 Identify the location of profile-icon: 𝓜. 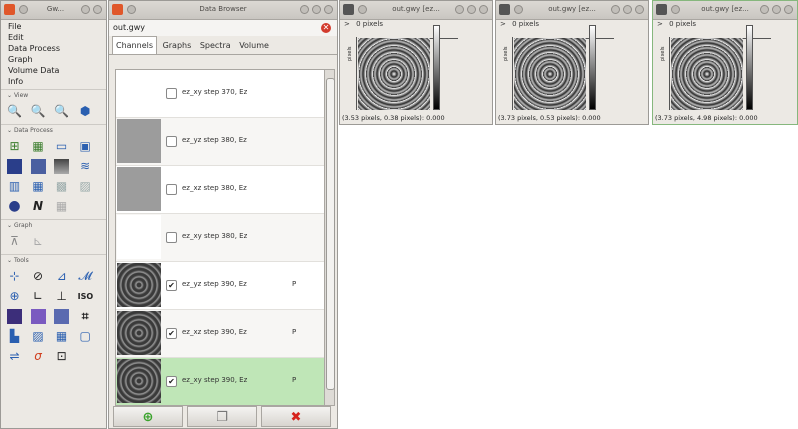
(85, 276).